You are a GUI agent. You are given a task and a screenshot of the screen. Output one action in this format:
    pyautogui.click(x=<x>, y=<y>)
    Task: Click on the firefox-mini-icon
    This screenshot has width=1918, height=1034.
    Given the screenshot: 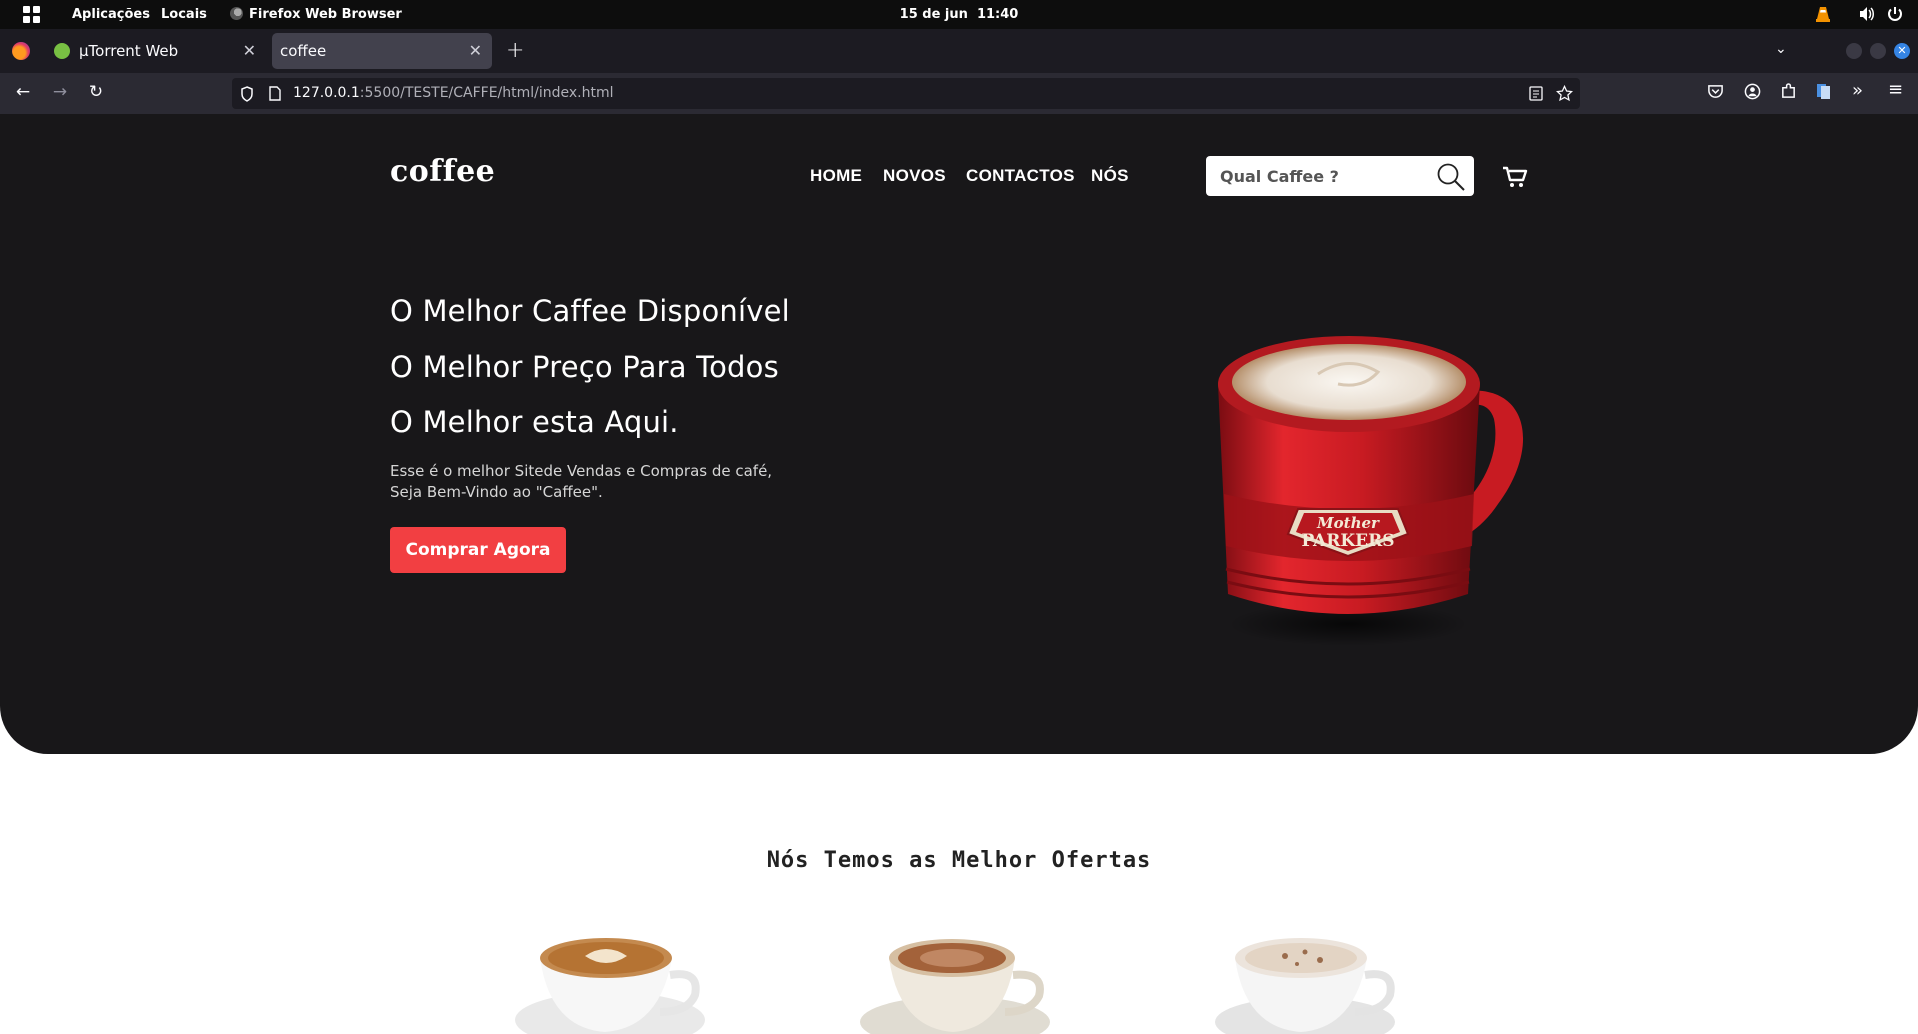 What is the action you would take?
    pyautogui.click(x=236, y=13)
    